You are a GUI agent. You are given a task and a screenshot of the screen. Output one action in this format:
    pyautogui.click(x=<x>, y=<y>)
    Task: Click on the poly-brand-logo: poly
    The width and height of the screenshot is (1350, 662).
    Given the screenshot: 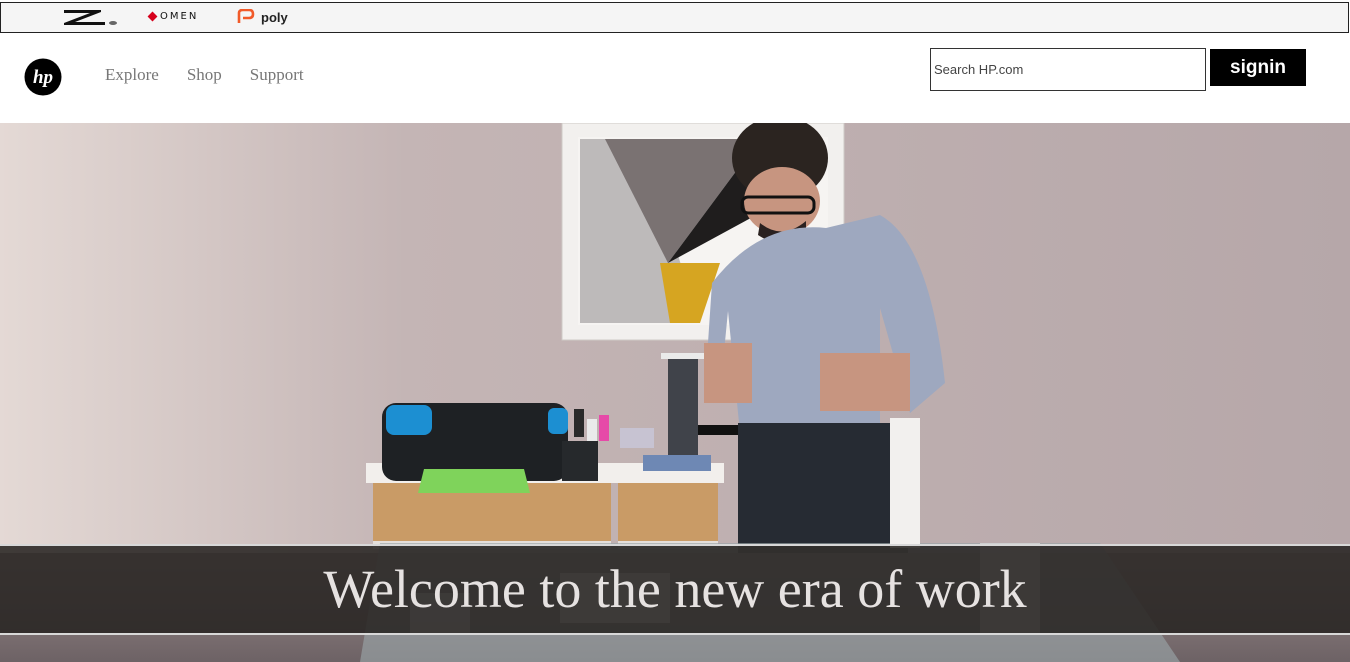 What is the action you would take?
    pyautogui.click(x=262, y=17)
    